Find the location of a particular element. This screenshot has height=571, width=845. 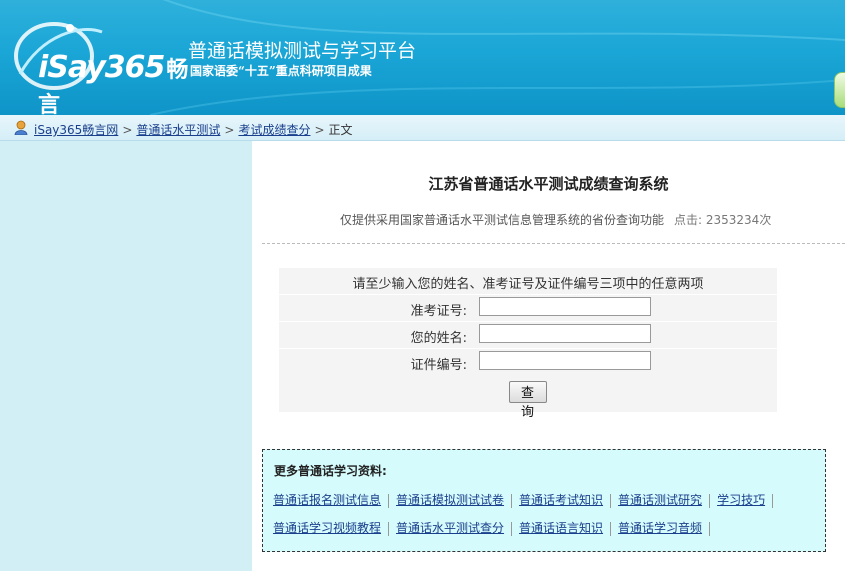

form-row-id-number: 证件编号: is located at coordinates (528, 361).